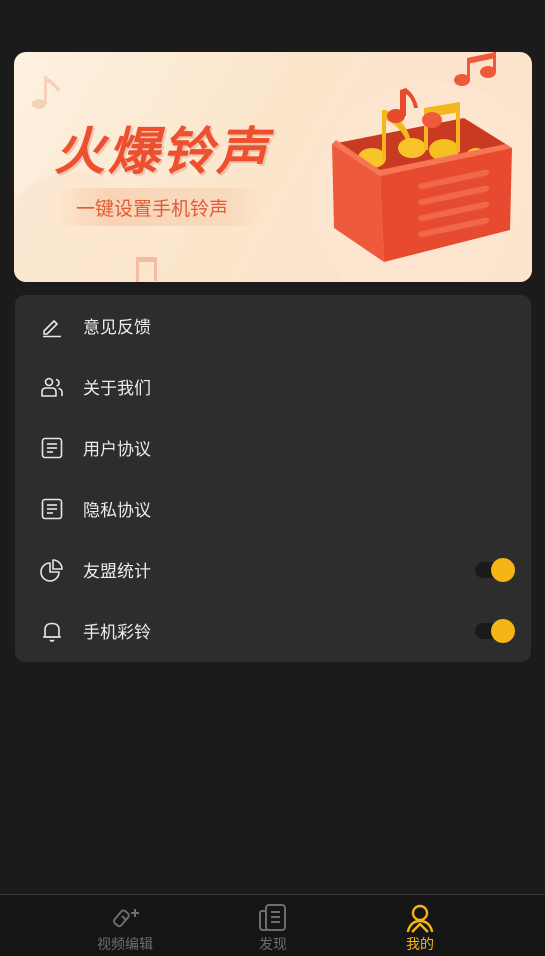 Image resolution: width=545 pixels, height=956 pixels. I want to click on discover-icon, so click(272, 917).